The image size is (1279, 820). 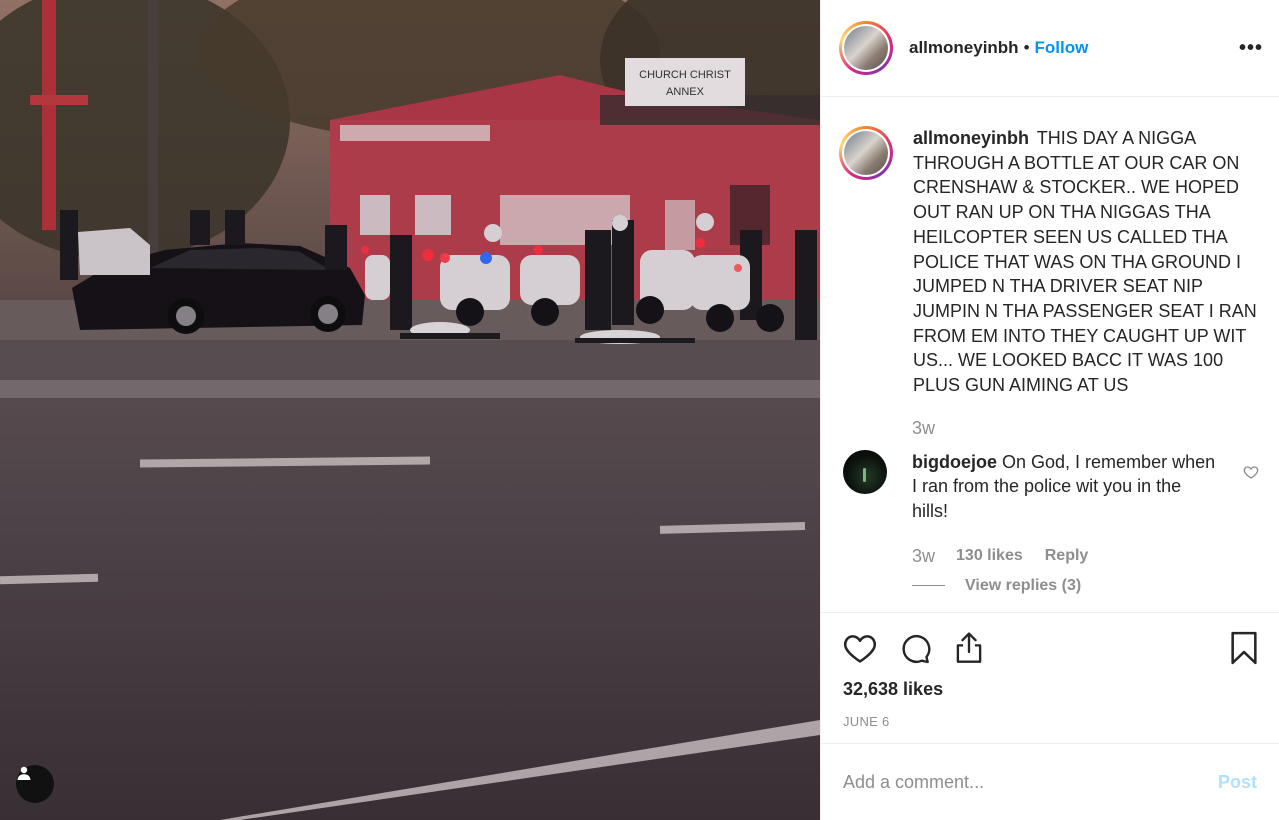 I want to click on save-button, so click(x=1244, y=648).